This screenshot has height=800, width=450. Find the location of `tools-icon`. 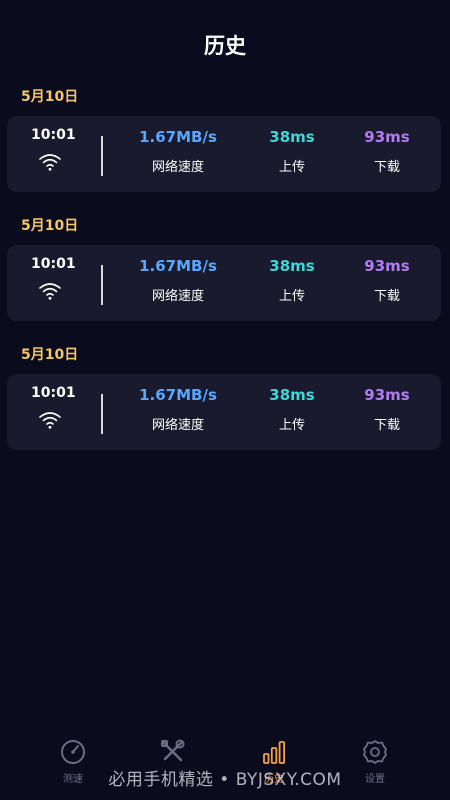

tools-icon is located at coordinates (173, 750).